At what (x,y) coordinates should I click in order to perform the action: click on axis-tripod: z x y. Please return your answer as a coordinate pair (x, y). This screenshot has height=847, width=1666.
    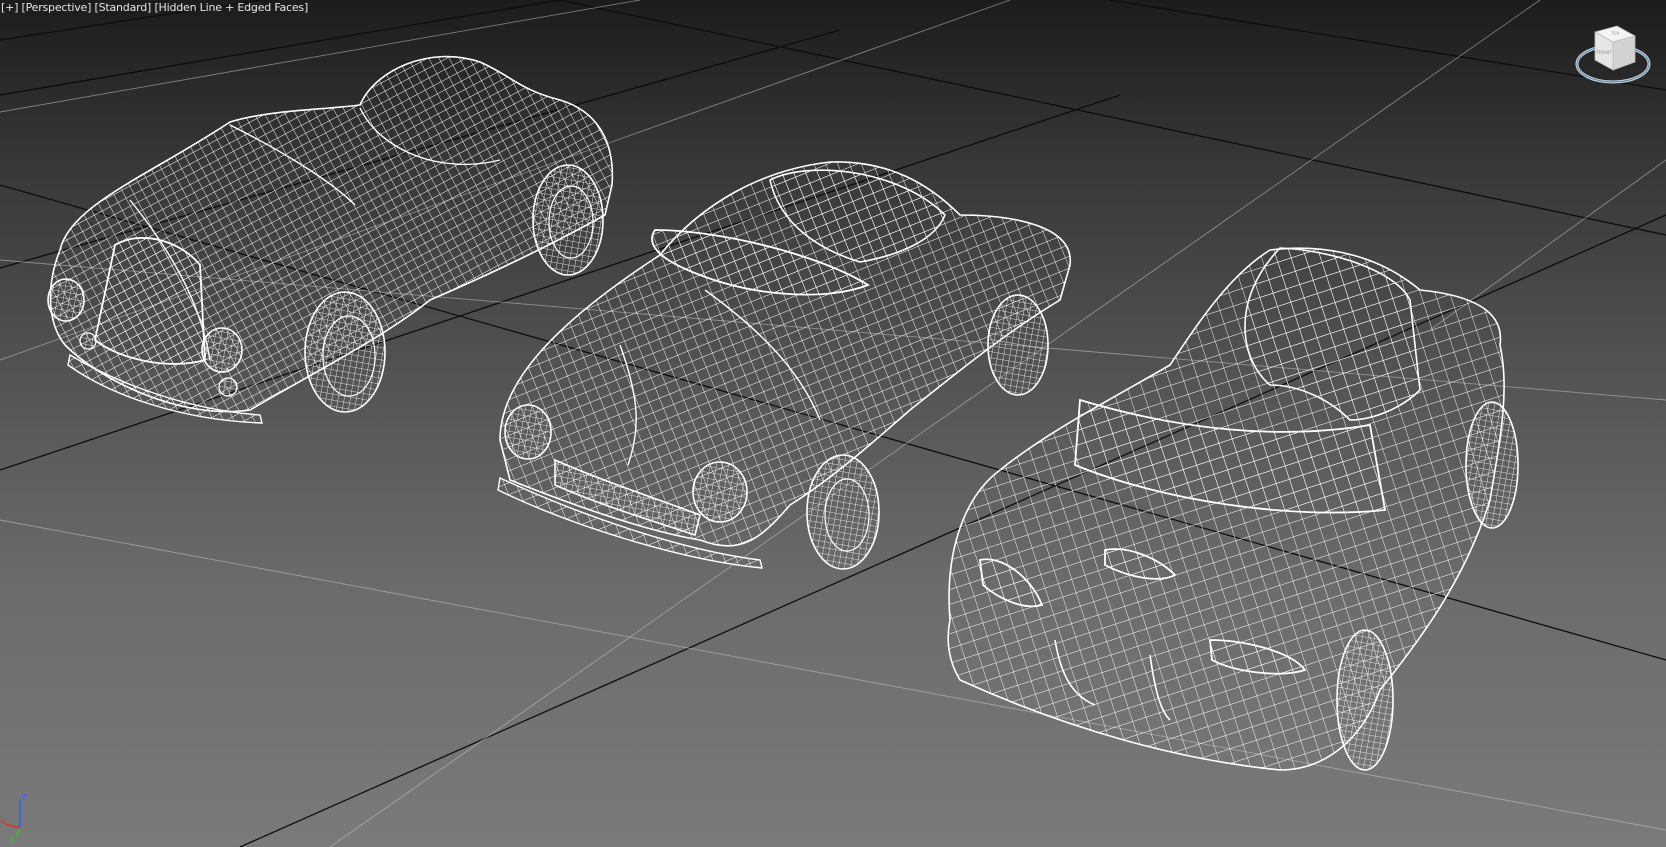
    Looking at the image, I should click on (13, 817).